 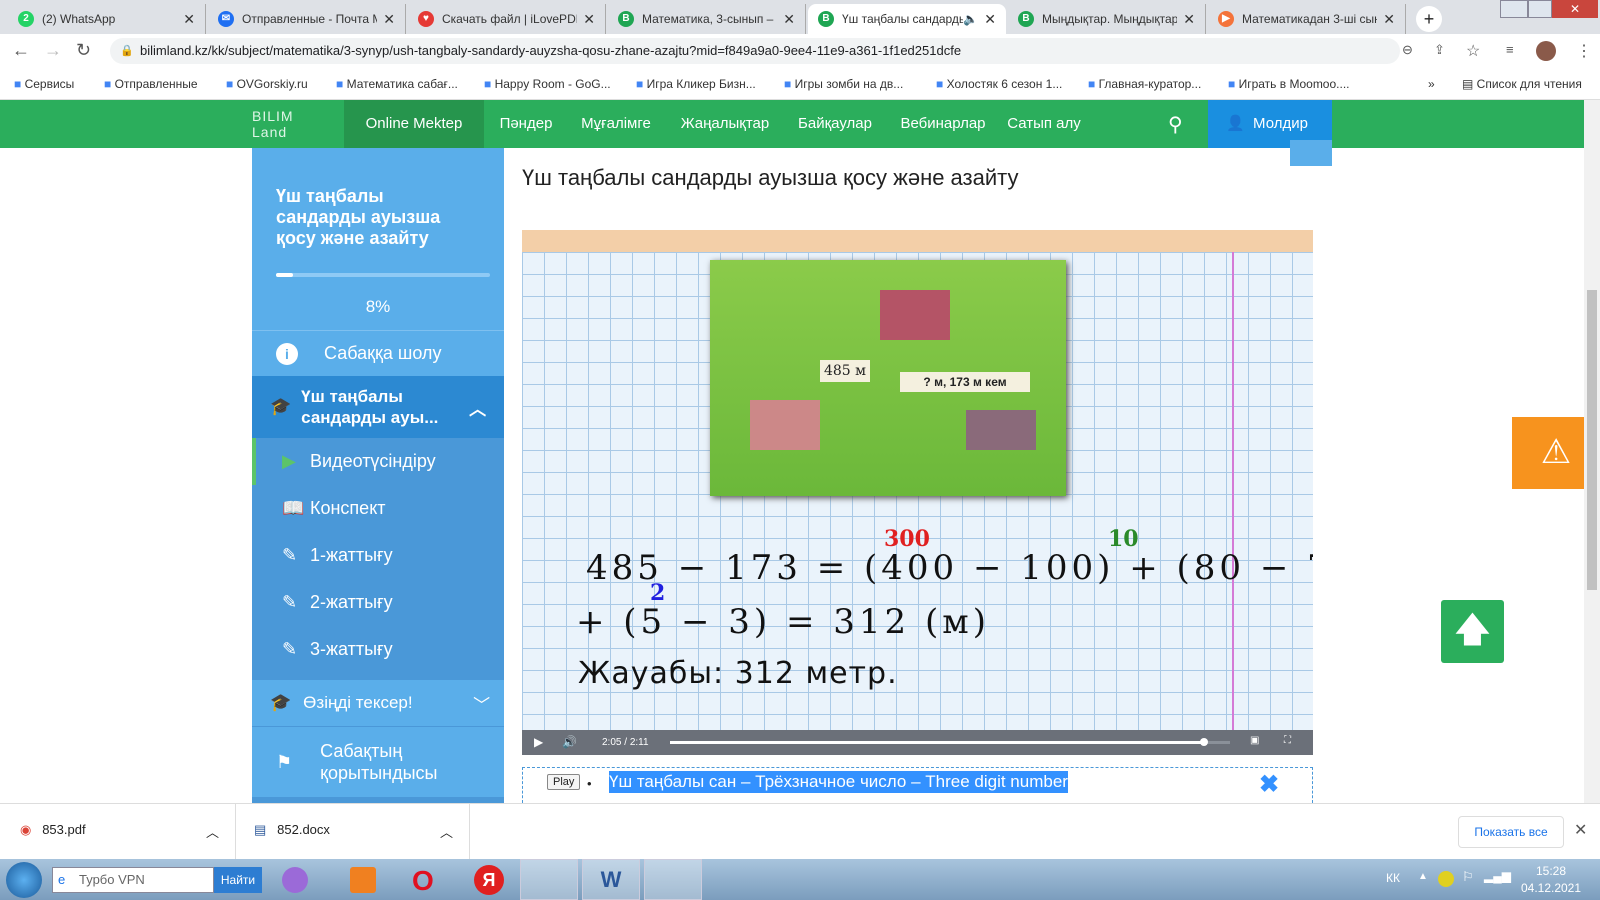 What do you see at coordinates (1107, 19) in the screenshot?
I see `browser-tab: B Мыңдықтар. Мыңдықтар ✕` at bounding box center [1107, 19].